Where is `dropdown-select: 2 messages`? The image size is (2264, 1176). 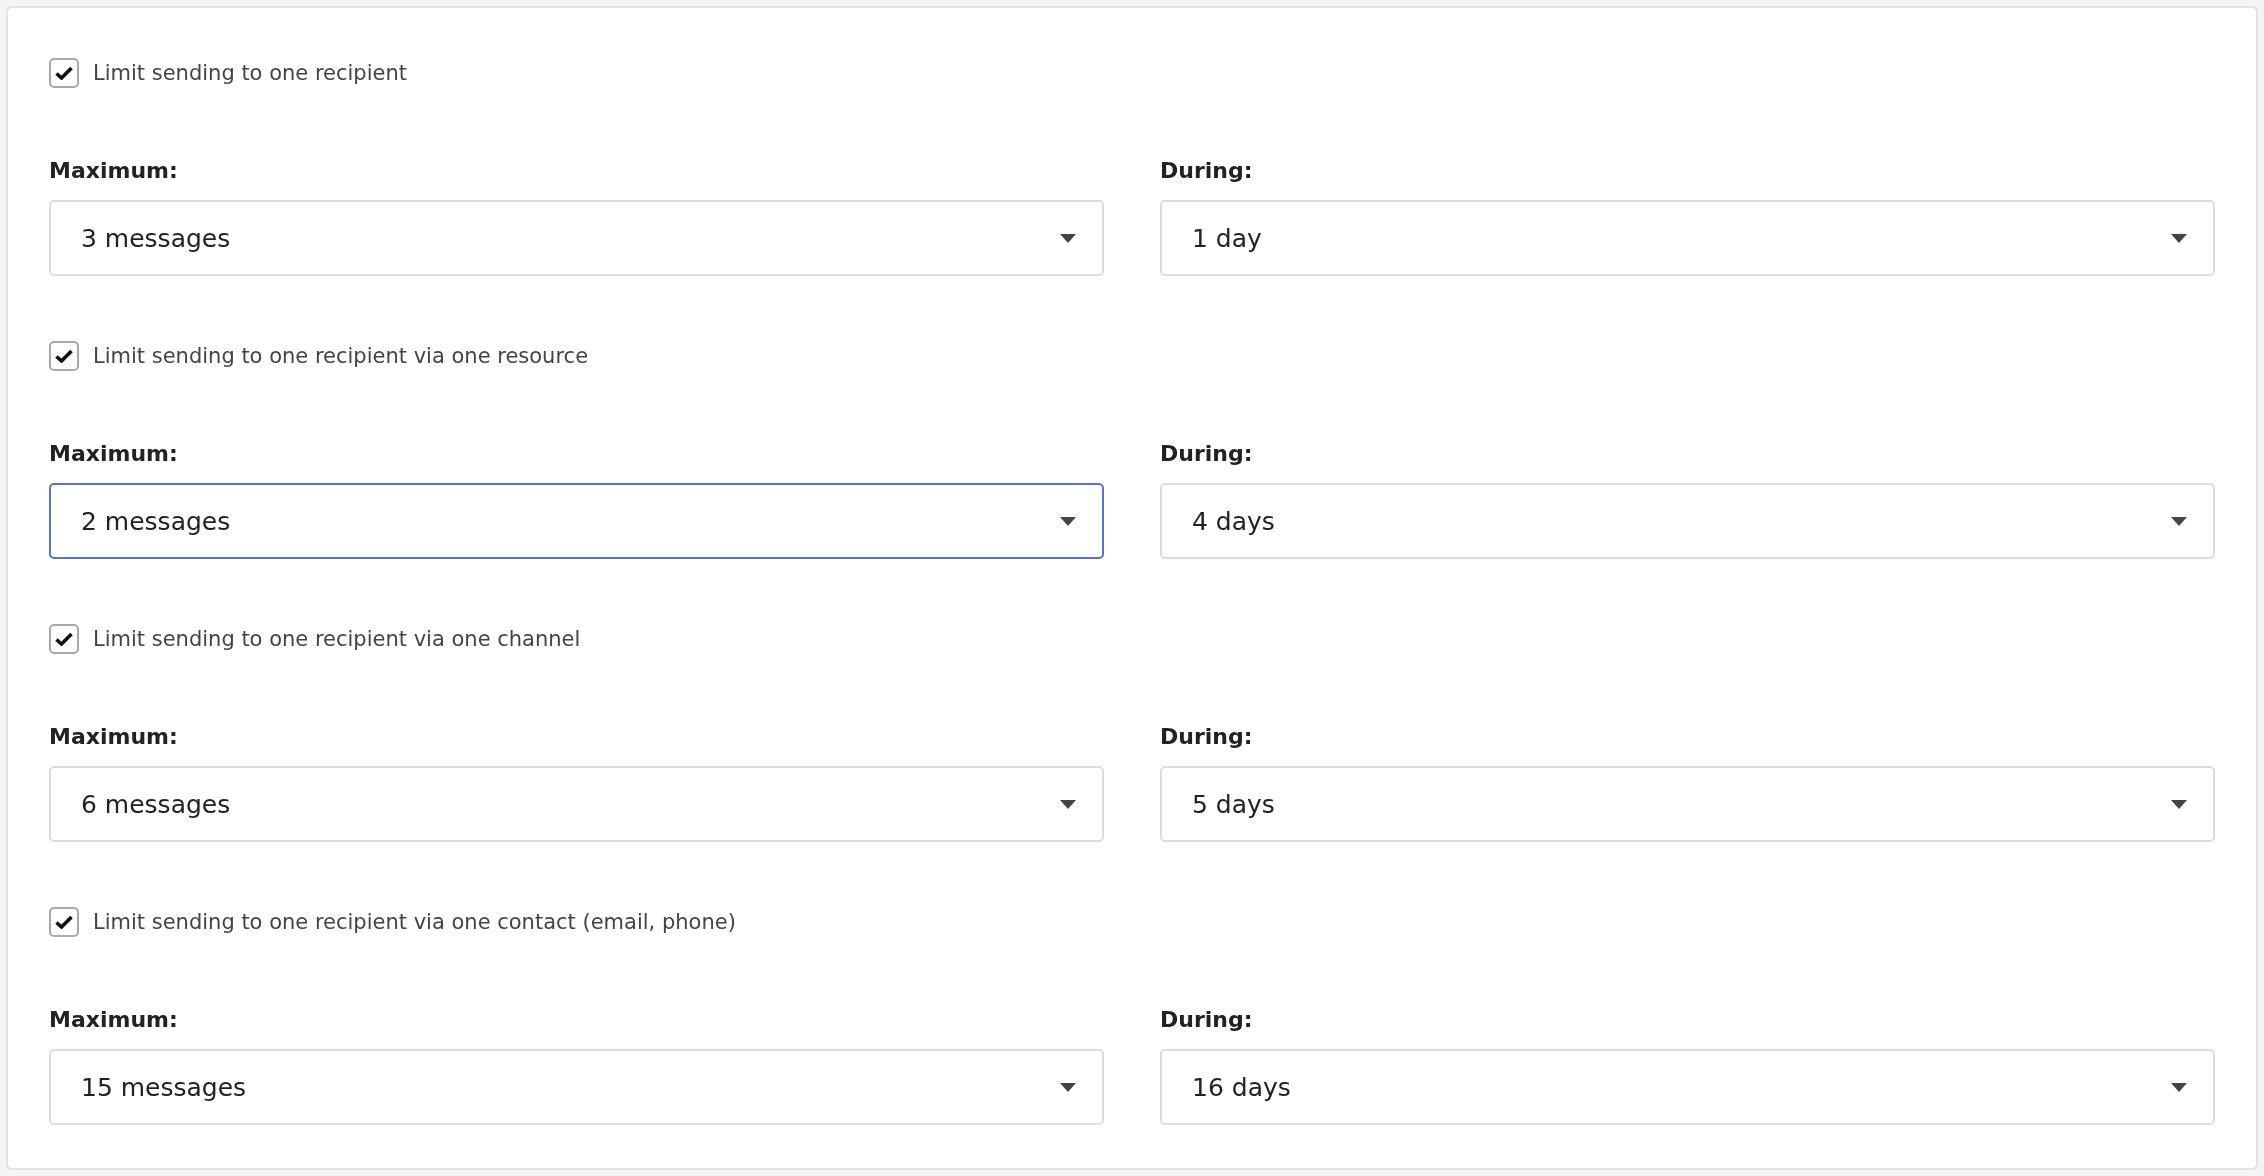 dropdown-select: 2 messages is located at coordinates (576, 521).